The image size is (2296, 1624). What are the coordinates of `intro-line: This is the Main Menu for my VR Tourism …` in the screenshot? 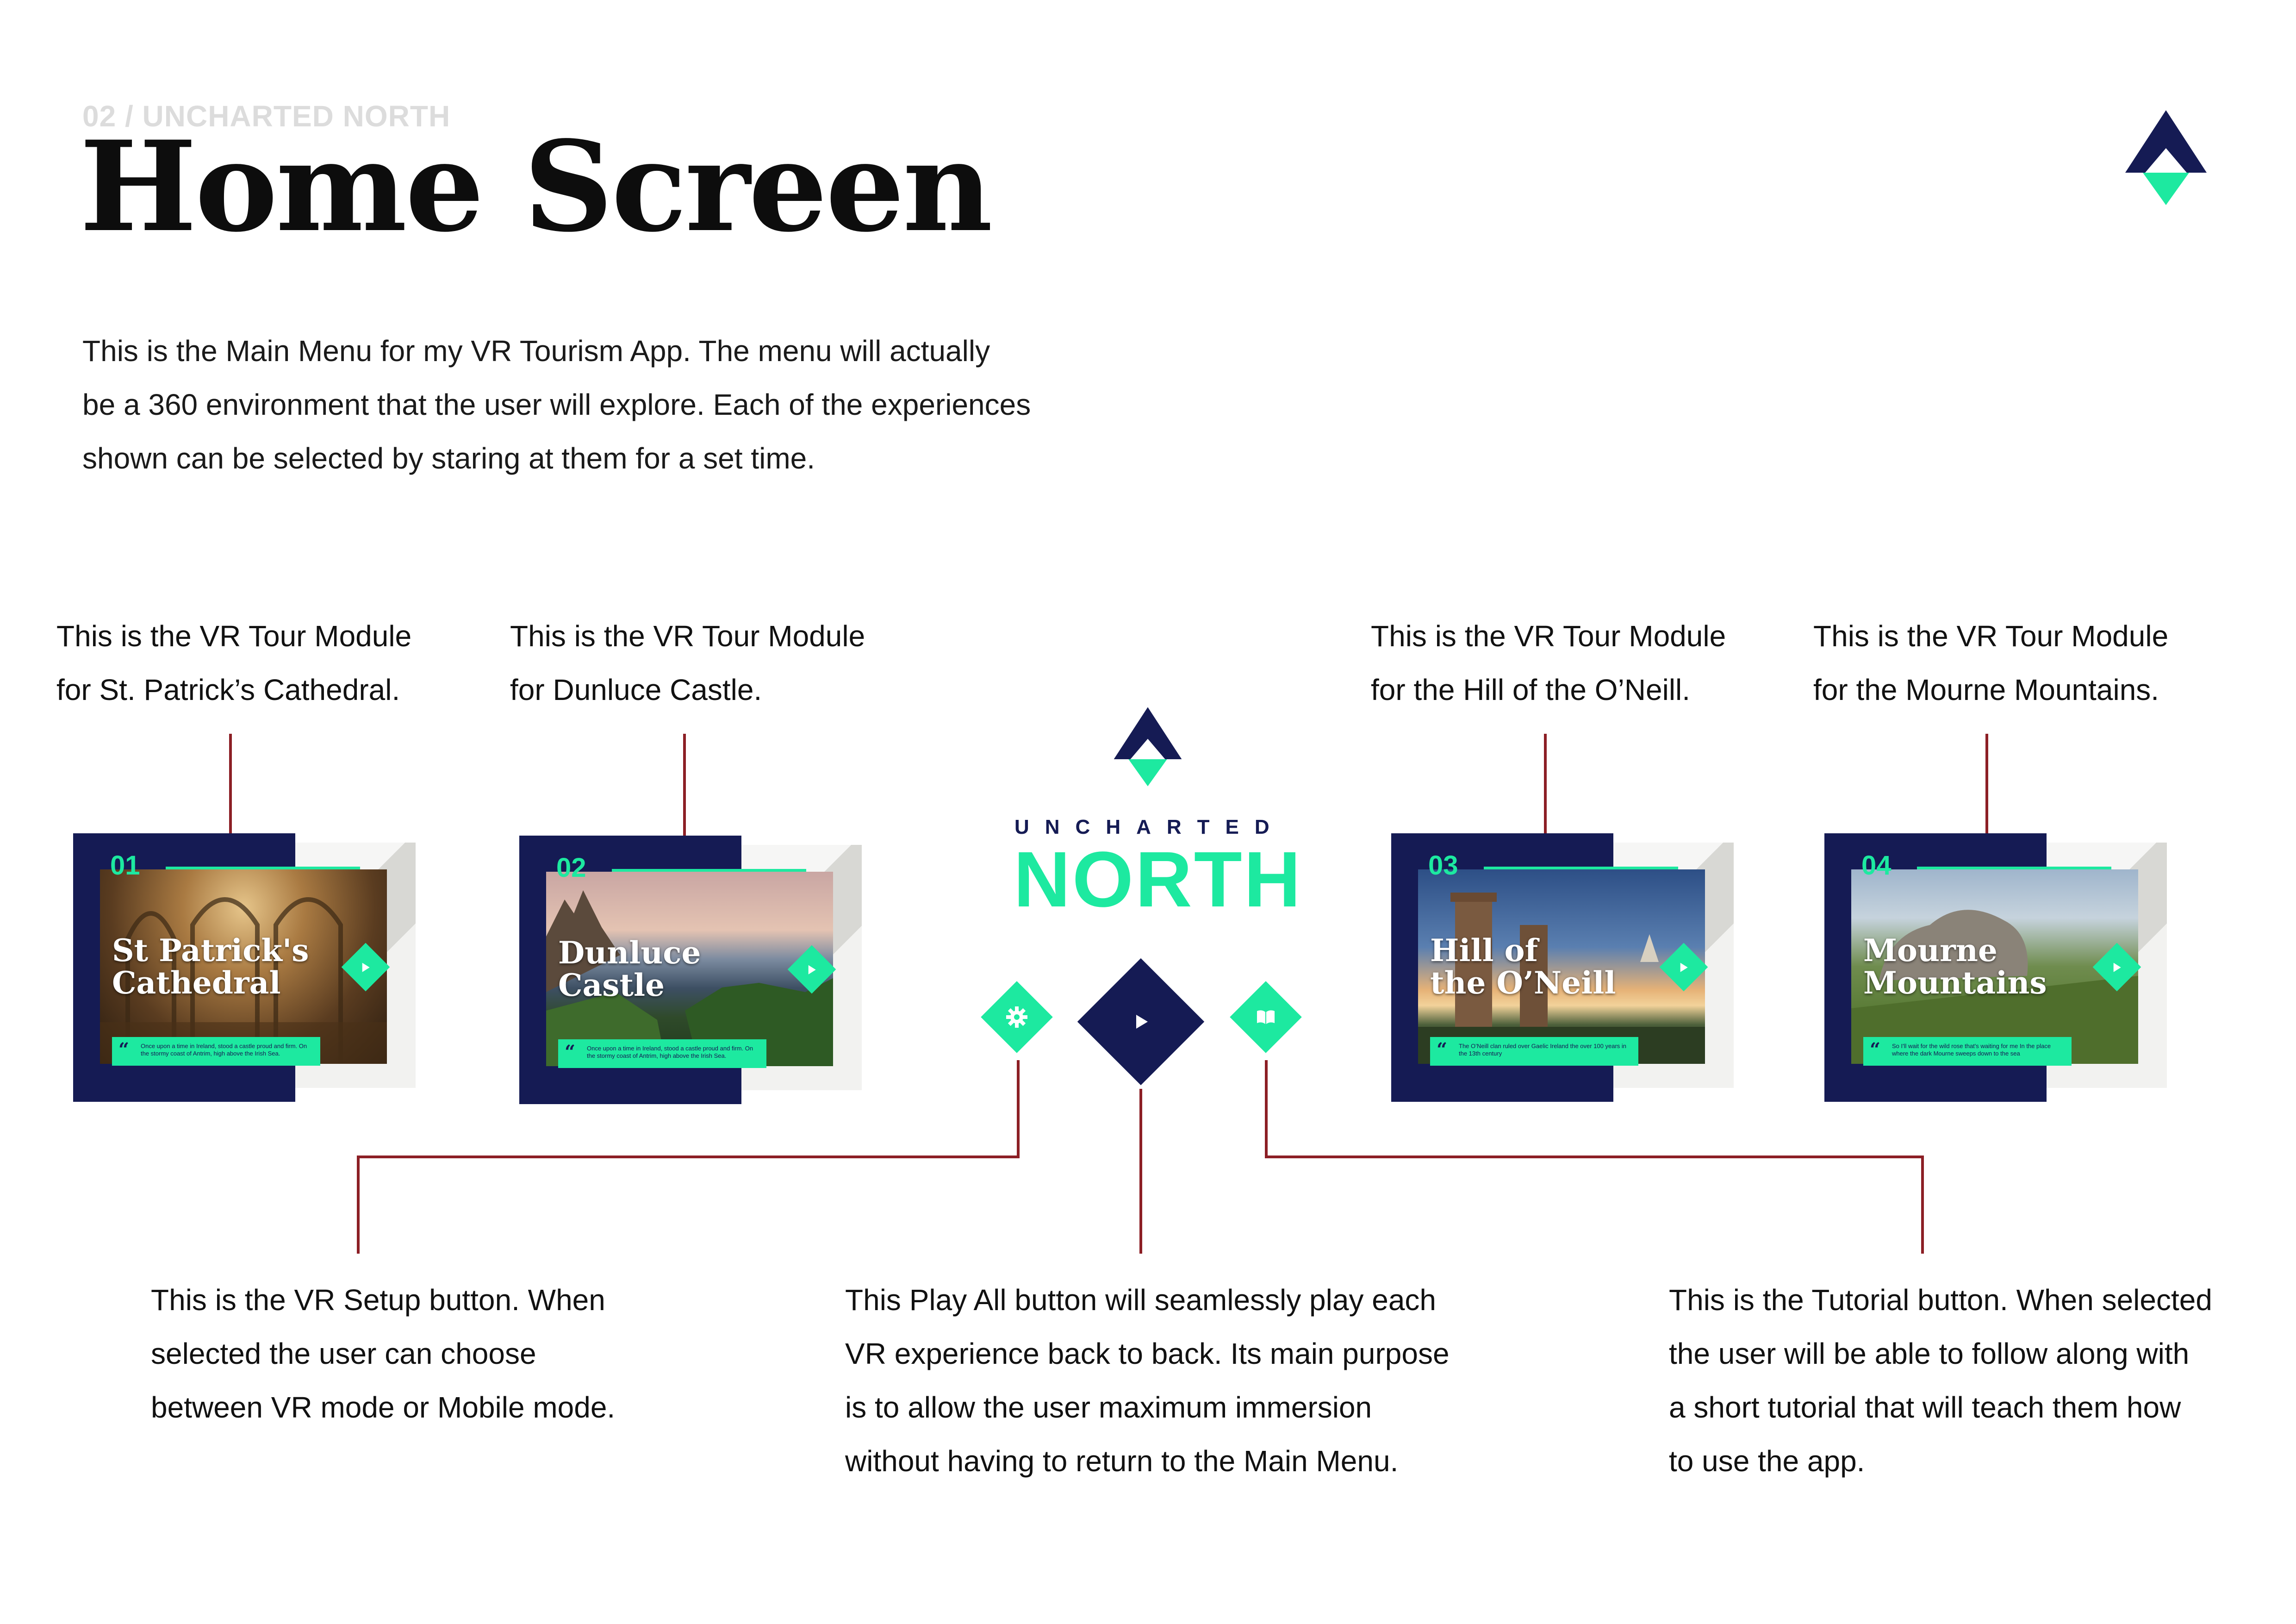 It's located at (536, 351).